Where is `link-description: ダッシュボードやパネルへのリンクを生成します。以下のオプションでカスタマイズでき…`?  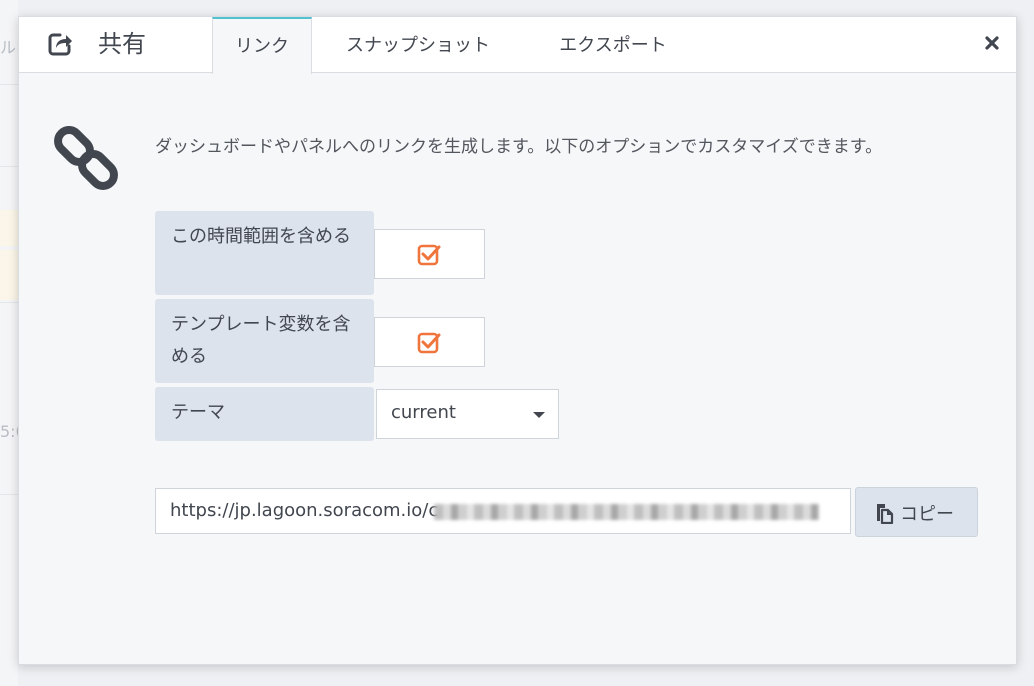 link-description: ダッシュボードやパネルへのリンクを生成します。以下のオプションでカスタマイズでき… is located at coordinates (519, 147).